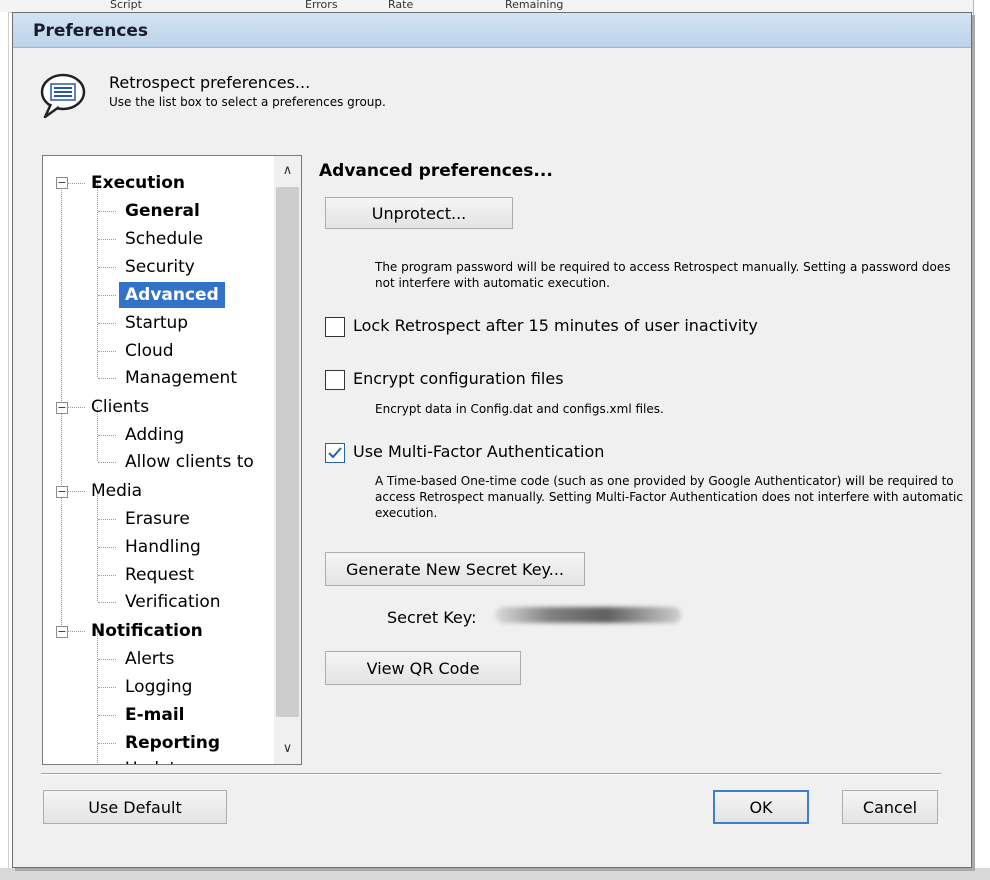  What do you see at coordinates (492, 30) in the screenshot?
I see `title-bar: Preferences` at bounding box center [492, 30].